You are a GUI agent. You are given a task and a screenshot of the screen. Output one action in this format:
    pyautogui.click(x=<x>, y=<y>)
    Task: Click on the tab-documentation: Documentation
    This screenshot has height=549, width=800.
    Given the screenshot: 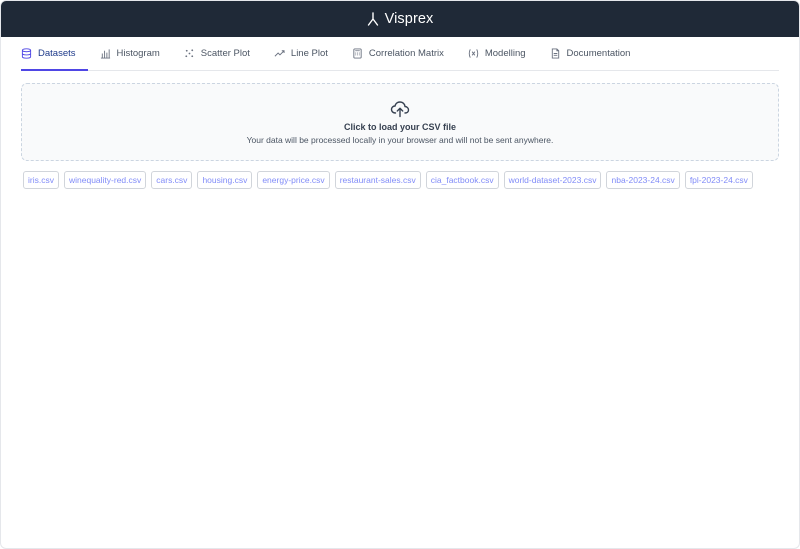 What is the action you would take?
    pyautogui.click(x=596, y=53)
    